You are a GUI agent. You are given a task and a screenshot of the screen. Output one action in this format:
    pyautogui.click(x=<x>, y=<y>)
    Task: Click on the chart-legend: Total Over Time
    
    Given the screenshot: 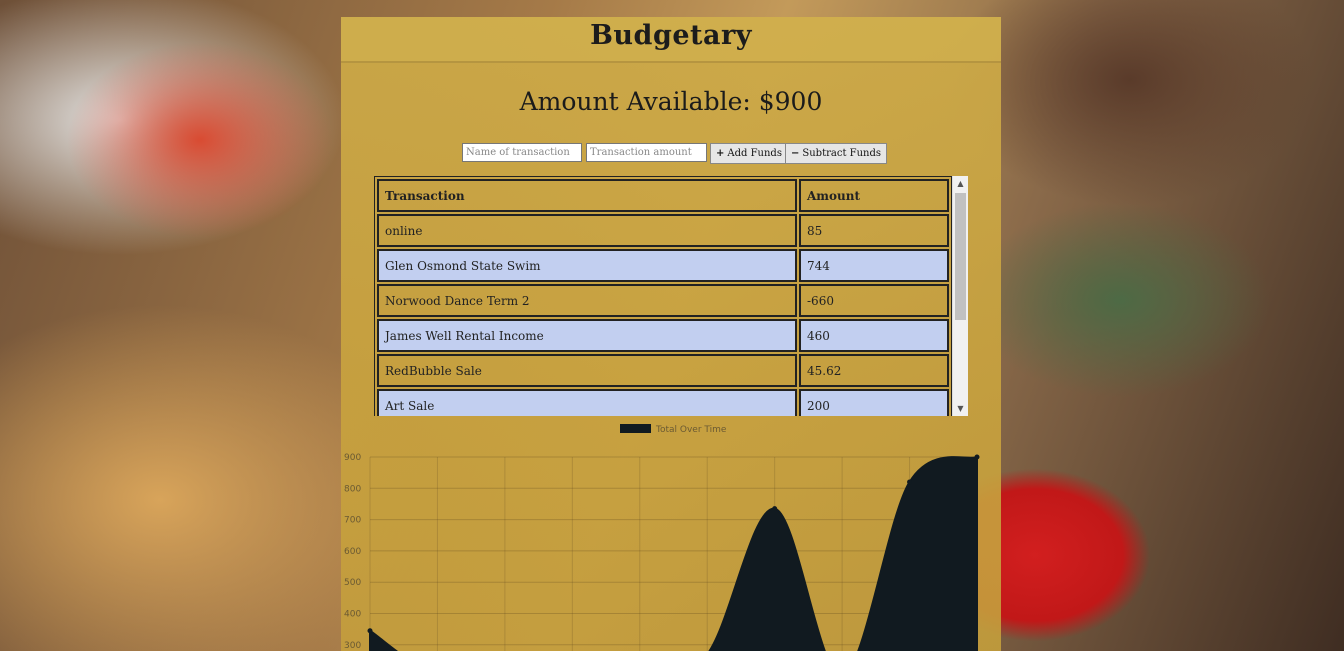 What is the action you would take?
    pyautogui.click(x=673, y=429)
    